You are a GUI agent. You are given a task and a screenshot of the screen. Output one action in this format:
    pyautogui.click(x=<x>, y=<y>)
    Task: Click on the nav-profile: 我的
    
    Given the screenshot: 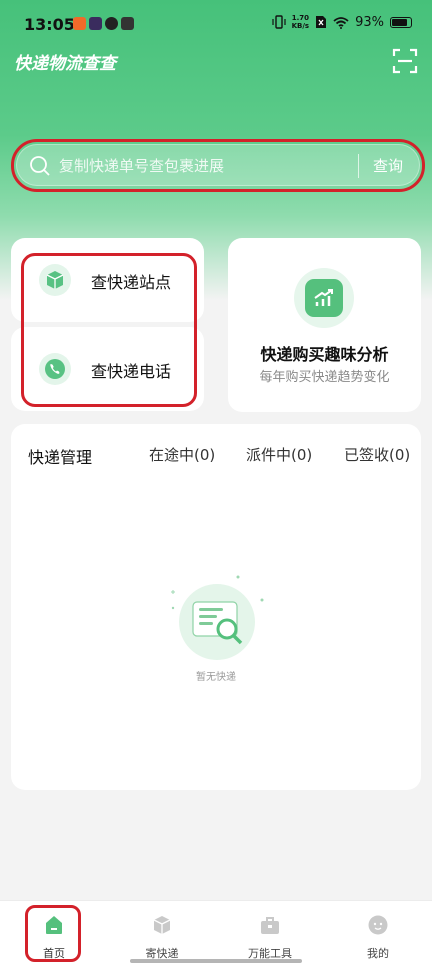 What is the action you would take?
    pyautogui.click(x=378, y=932)
    